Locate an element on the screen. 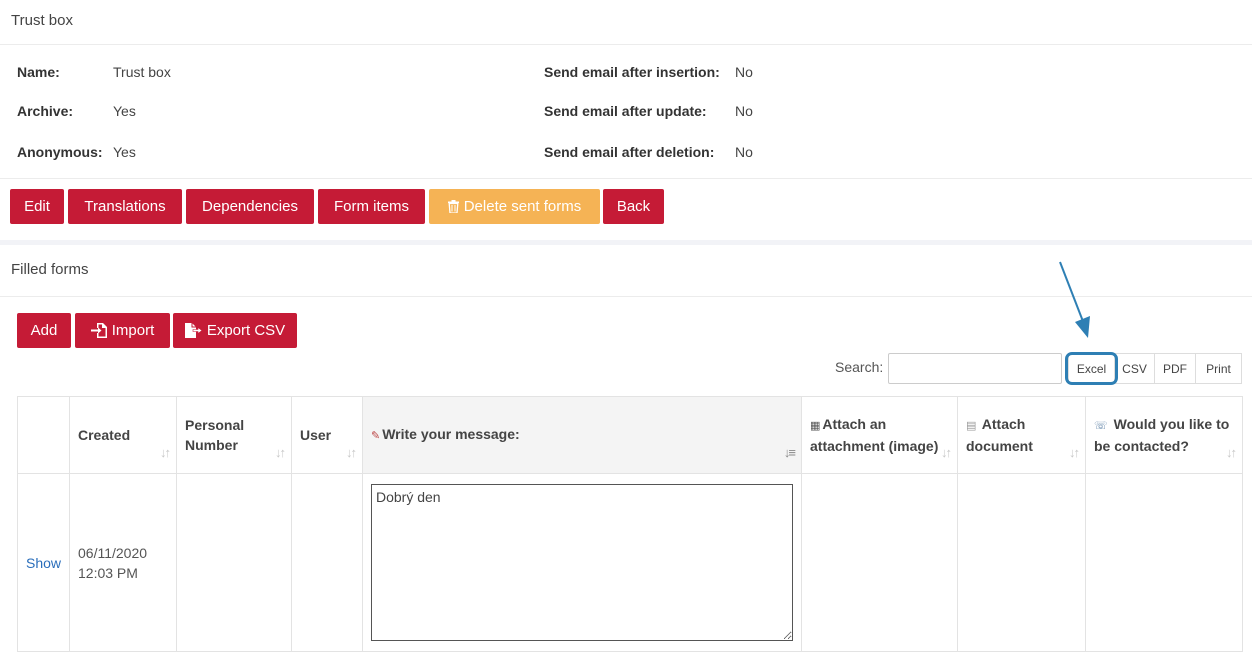 This screenshot has width=1252, height=652. import-label: Import is located at coordinates (133, 330).